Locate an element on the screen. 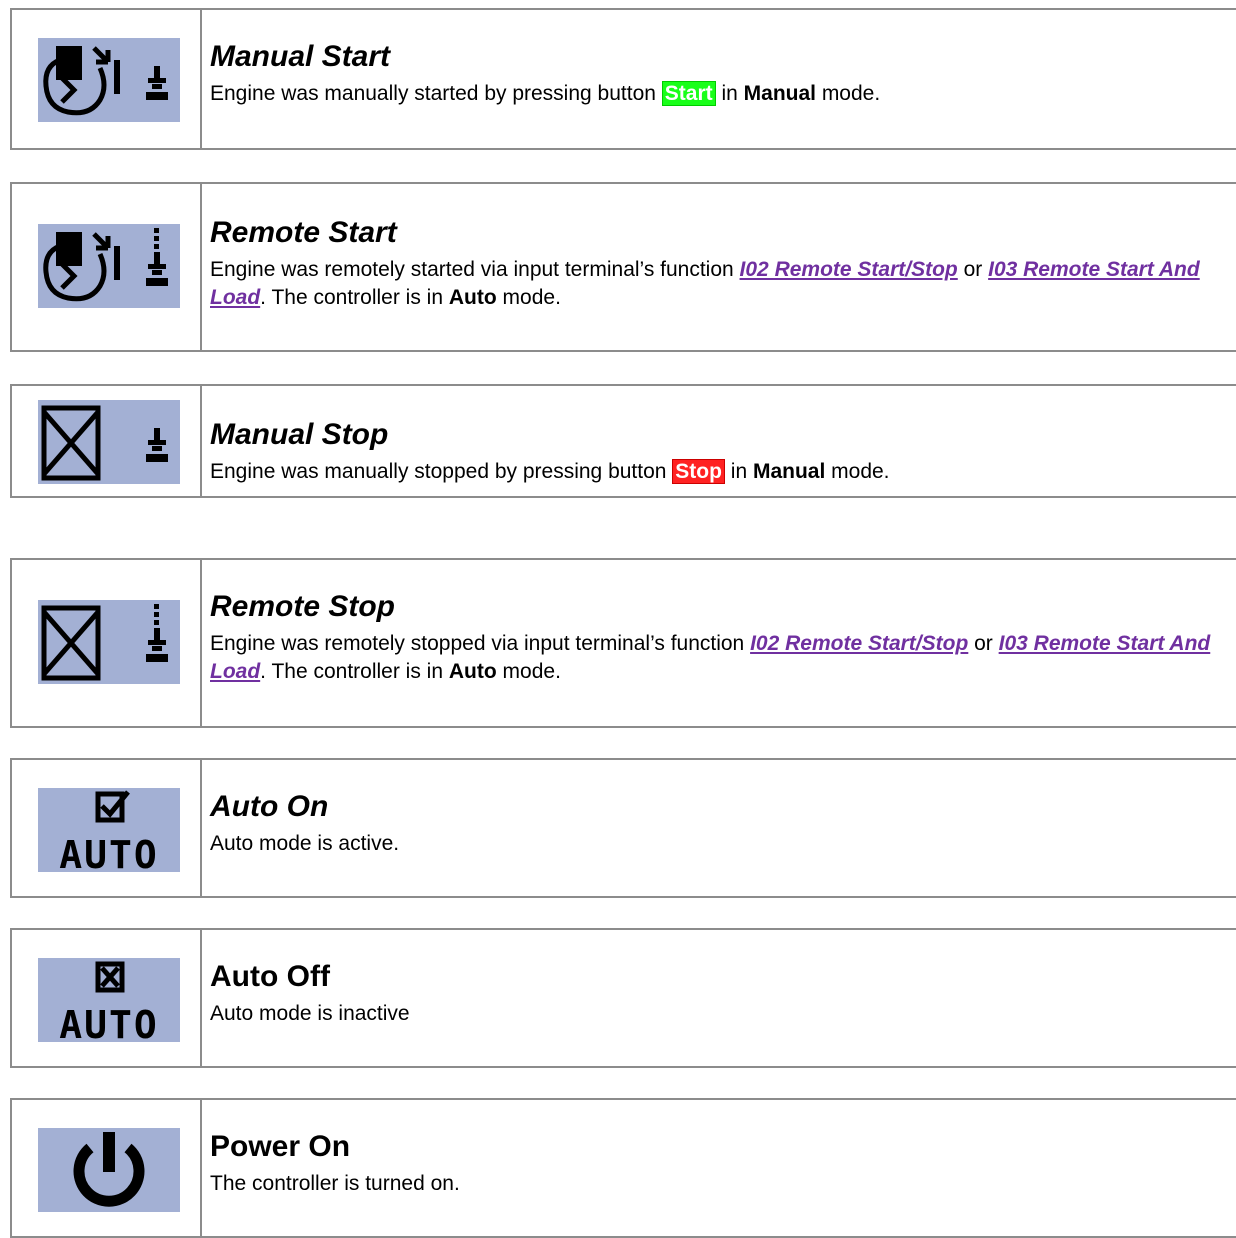 This screenshot has width=1236, height=1238. remote-start-icon is located at coordinates (109, 266).